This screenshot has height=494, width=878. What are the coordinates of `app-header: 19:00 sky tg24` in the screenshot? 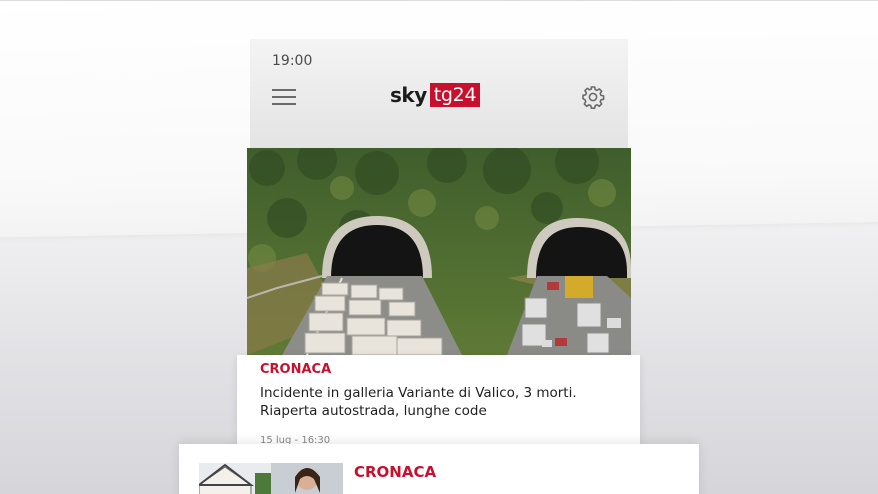 It's located at (439, 94).